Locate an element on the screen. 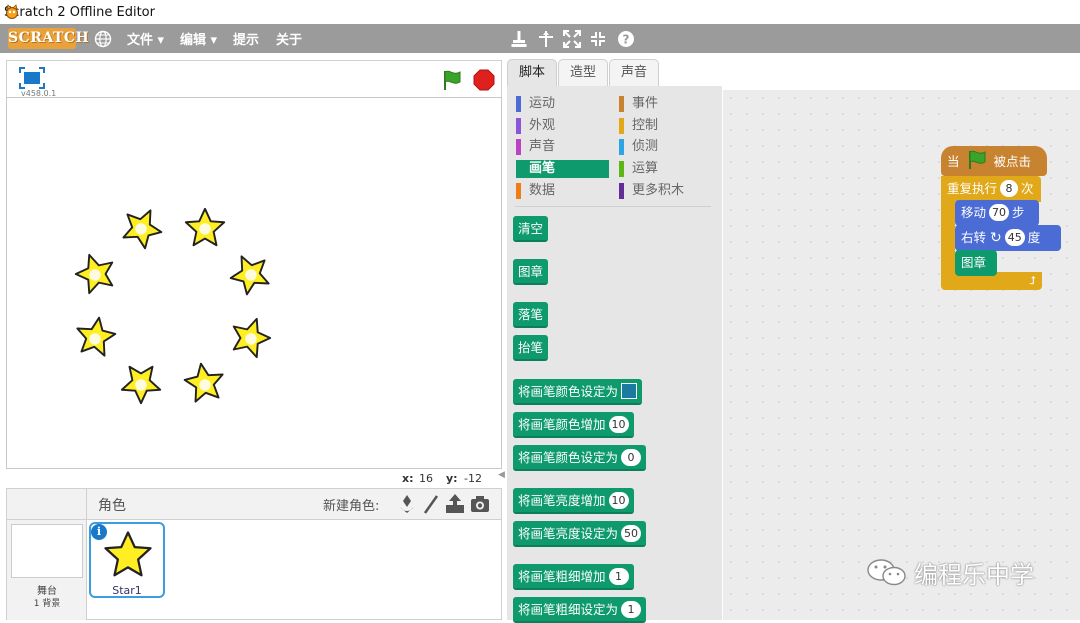 The image size is (1080, 623). category-pen: 画笔 is located at coordinates (562, 169).